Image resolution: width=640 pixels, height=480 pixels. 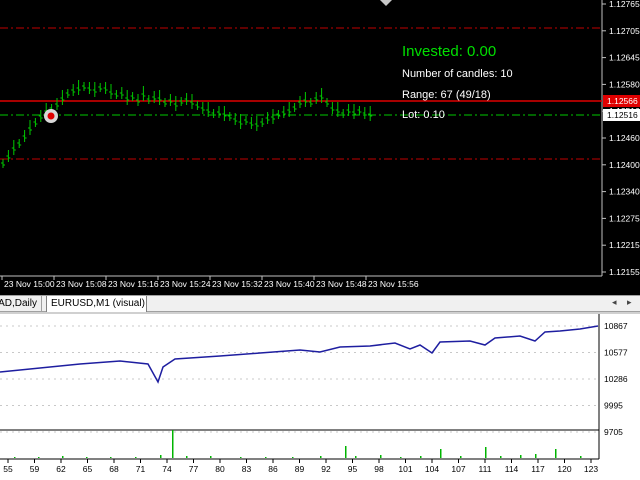 What do you see at coordinates (133, 284) in the screenshot?
I see `time-tick-label: 23 Nov 15:16` at bounding box center [133, 284].